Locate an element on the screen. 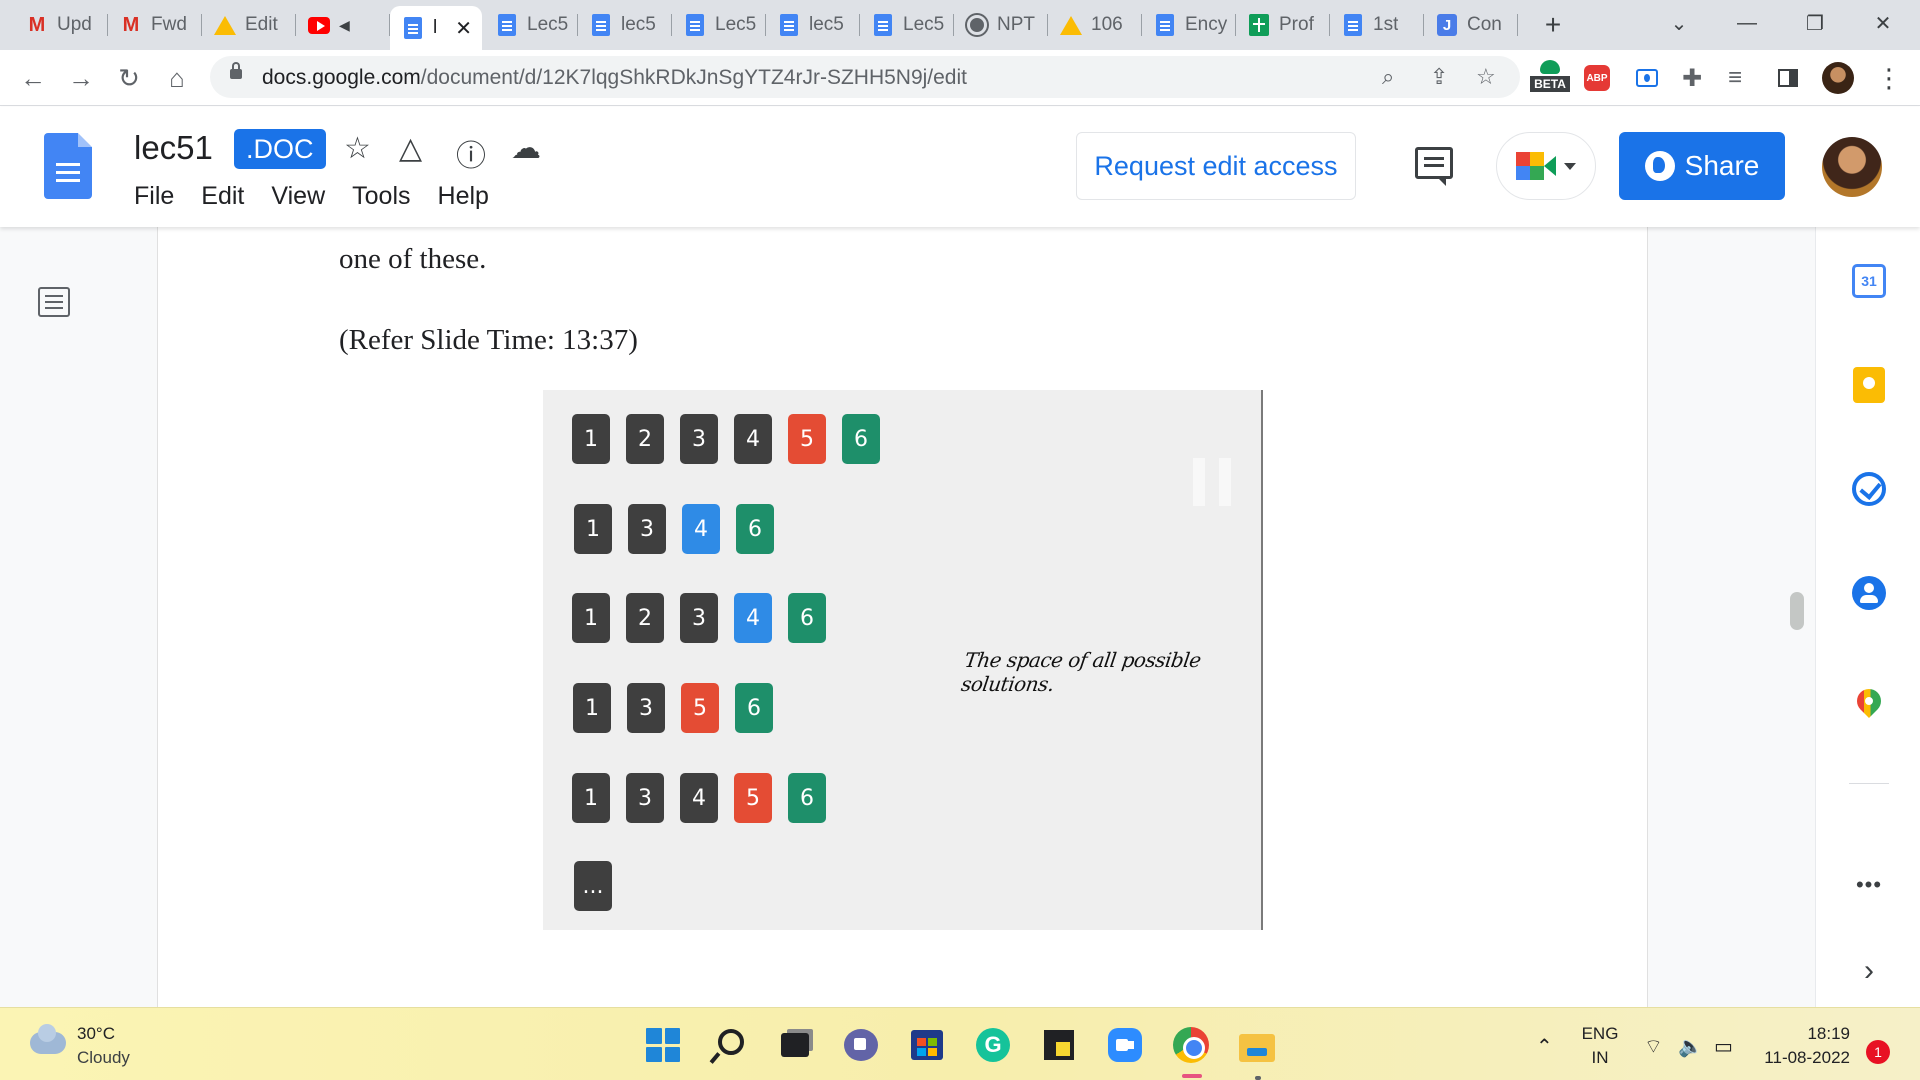  tab-search-chevron-icon: ⌄ is located at coordinates (1679, 23).